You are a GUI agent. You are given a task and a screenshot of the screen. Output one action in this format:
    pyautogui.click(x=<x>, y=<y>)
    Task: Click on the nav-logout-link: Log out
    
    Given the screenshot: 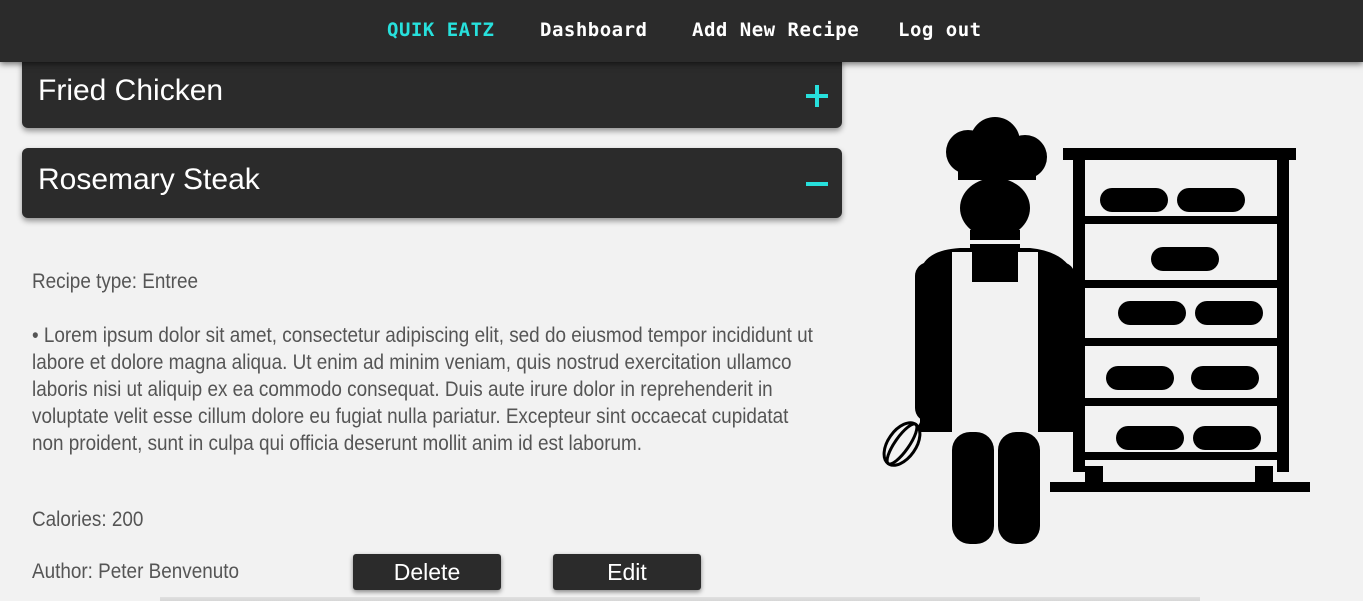 What is the action you would take?
    pyautogui.click(x=940, y=30)
    